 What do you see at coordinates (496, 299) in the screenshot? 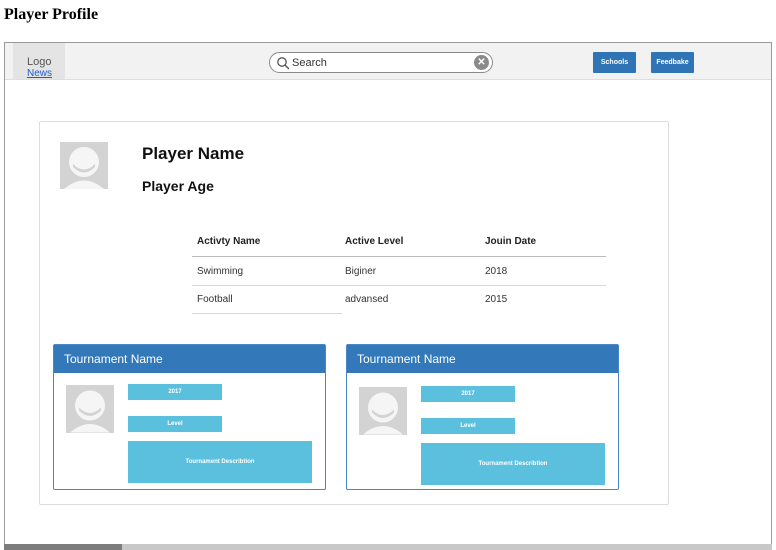
I see `table-cell: 2015` at bounding box center [496, 299].